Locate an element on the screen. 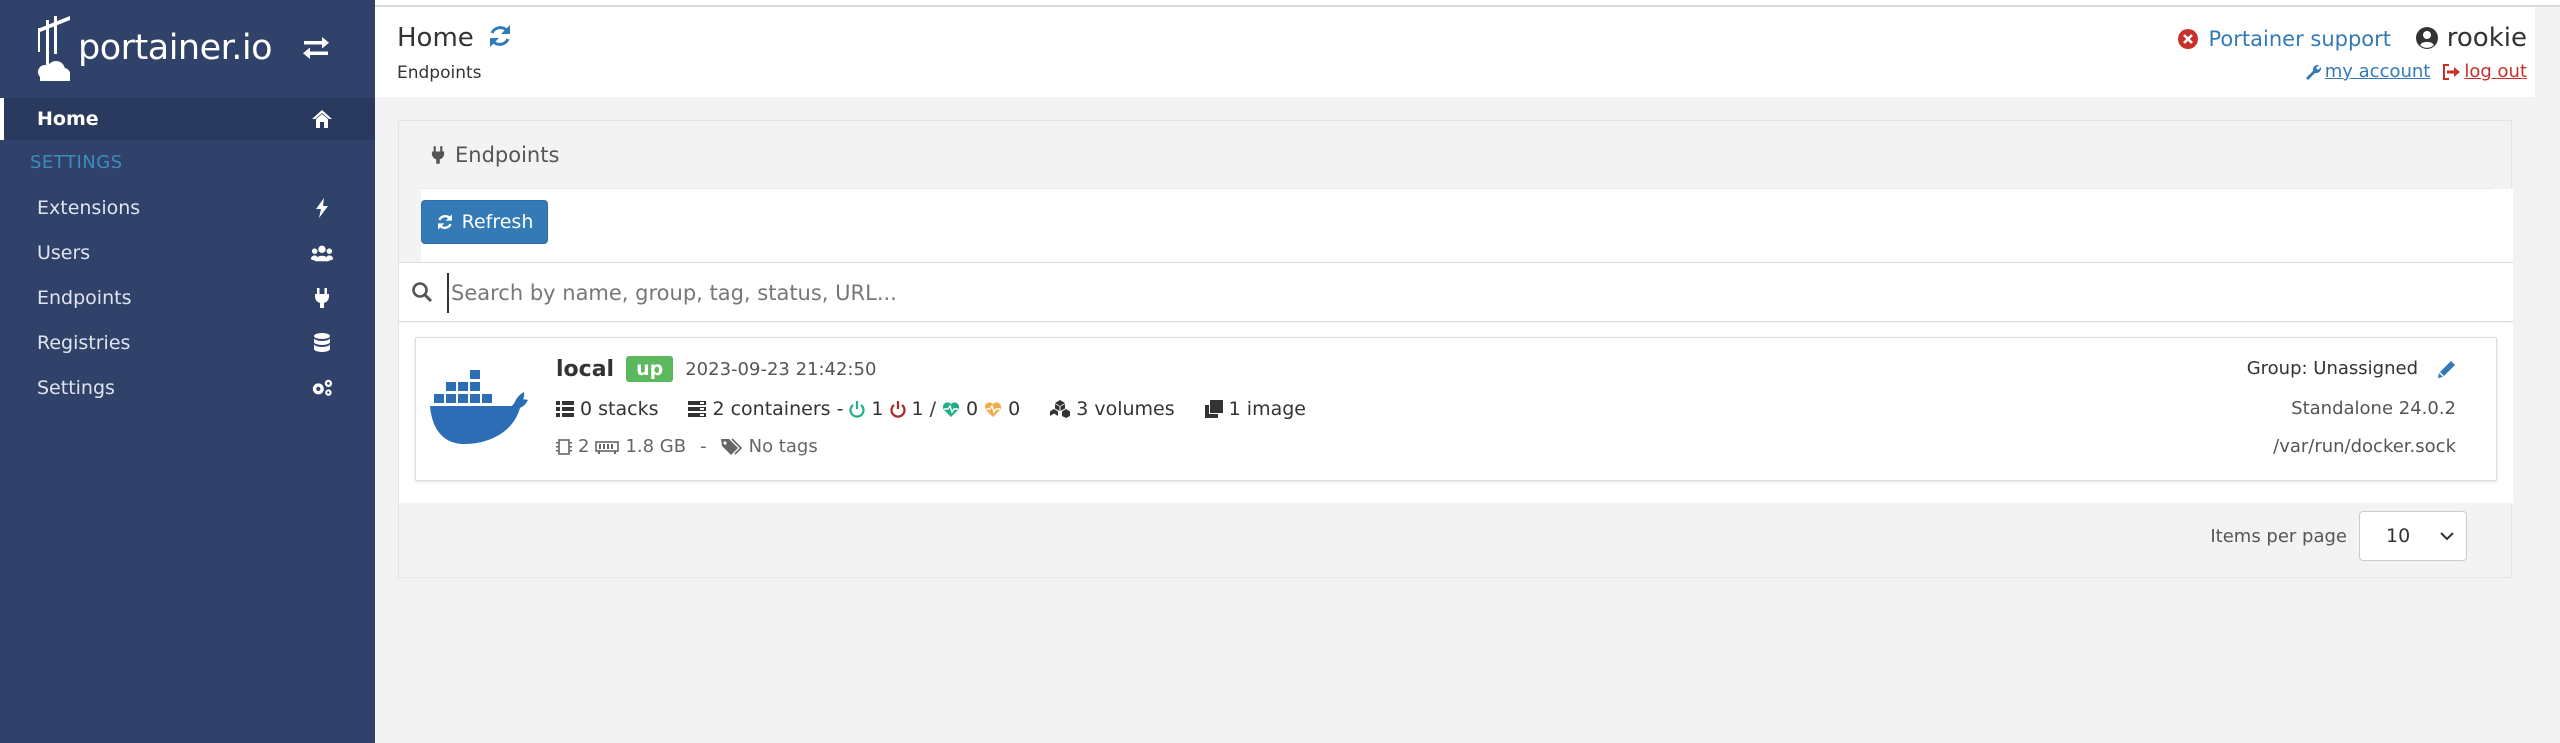  bolt-icon is located at coordinates (322, 208).